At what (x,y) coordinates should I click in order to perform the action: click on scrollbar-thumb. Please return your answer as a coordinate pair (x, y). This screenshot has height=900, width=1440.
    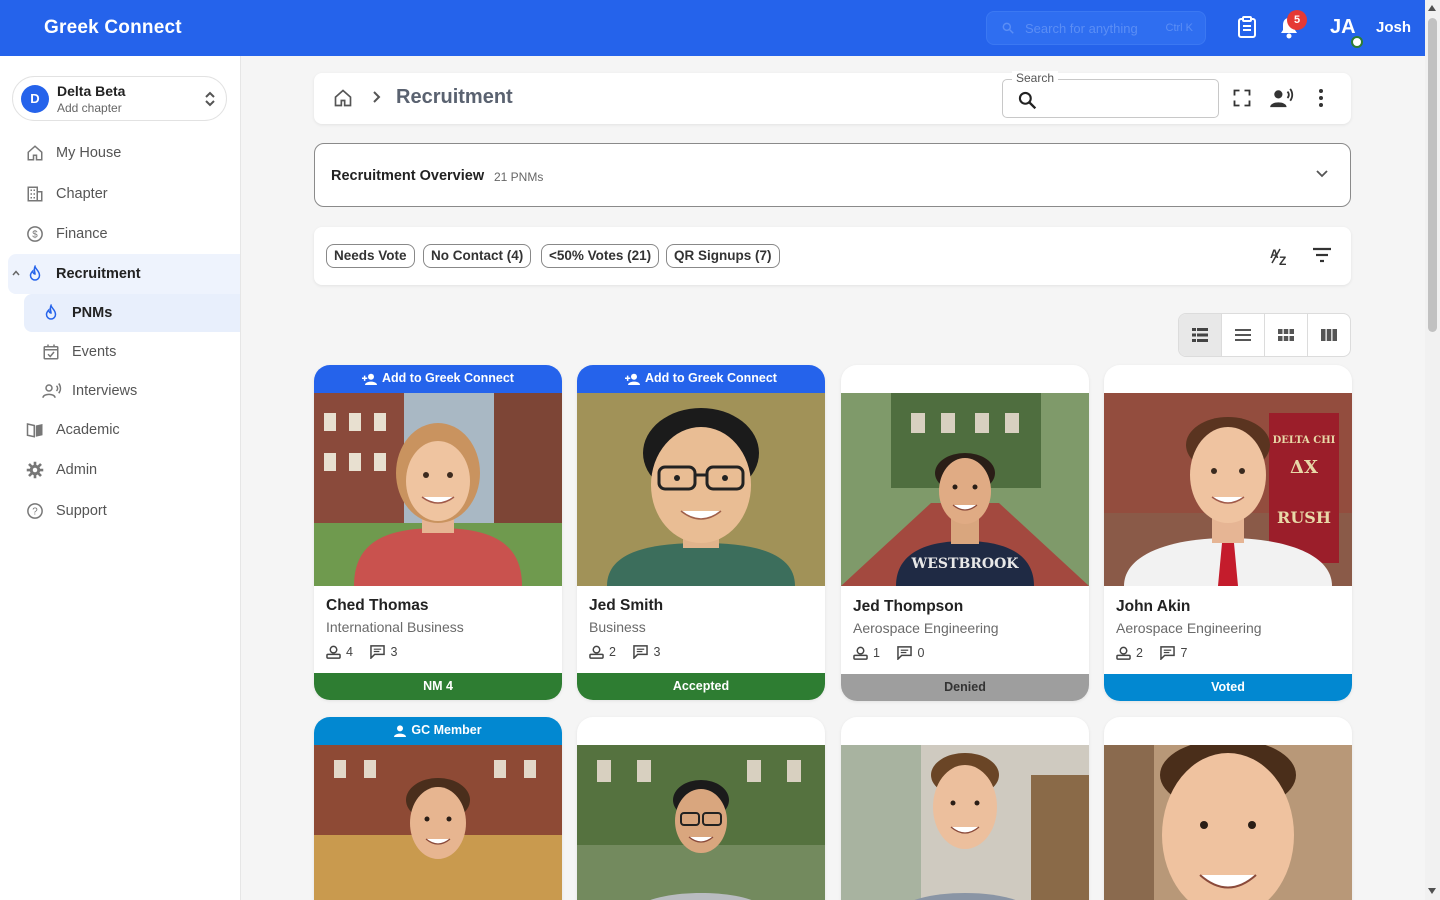
    Looking at the image, I should click on (1432, 175).